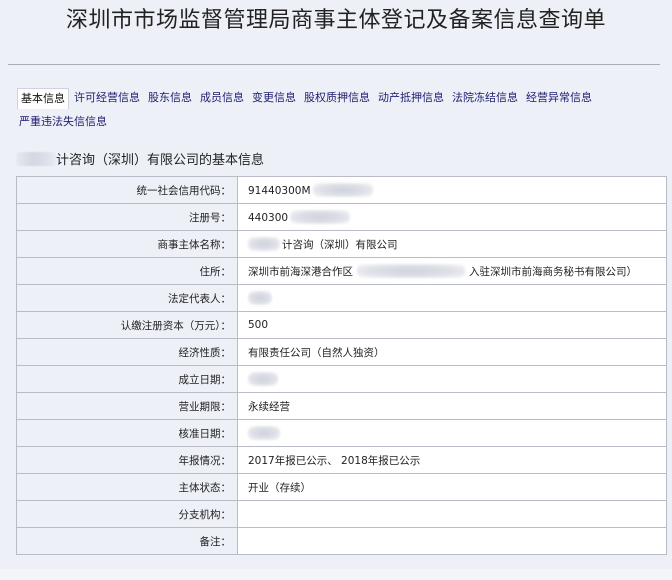  What do you see at coordinates (160, 160) in the screenshot?
I see `section-title-text: 计咨询（深圳）有限公司的基本信息` at bounding box center [160, 160].